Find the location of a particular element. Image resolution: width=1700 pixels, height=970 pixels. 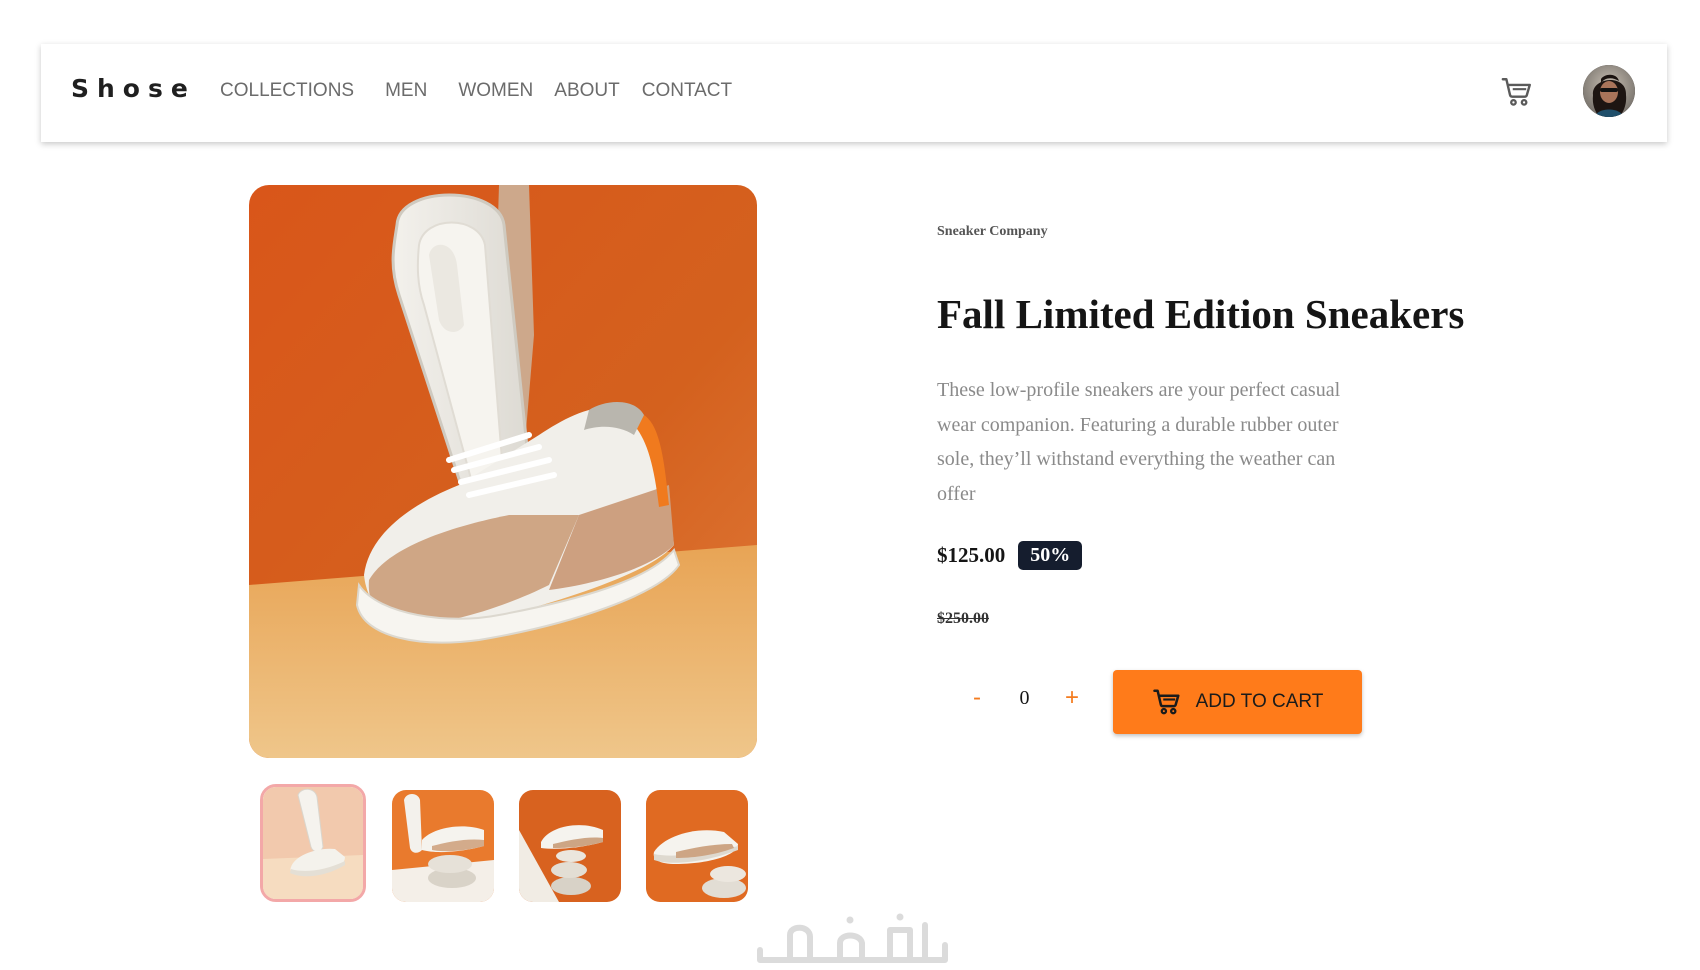

discount-badge: 50% is located at coordinates (1050, 555).